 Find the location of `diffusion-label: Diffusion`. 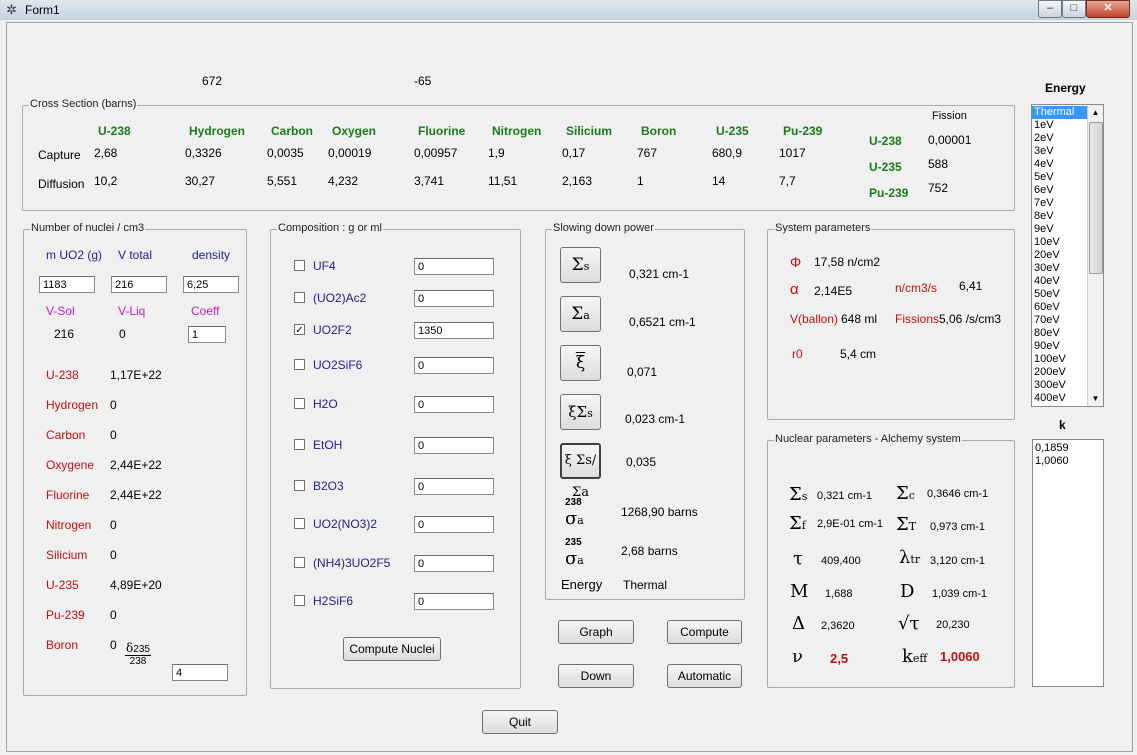

diffusion-label: Diffusion is located at coordinates (61, 184).